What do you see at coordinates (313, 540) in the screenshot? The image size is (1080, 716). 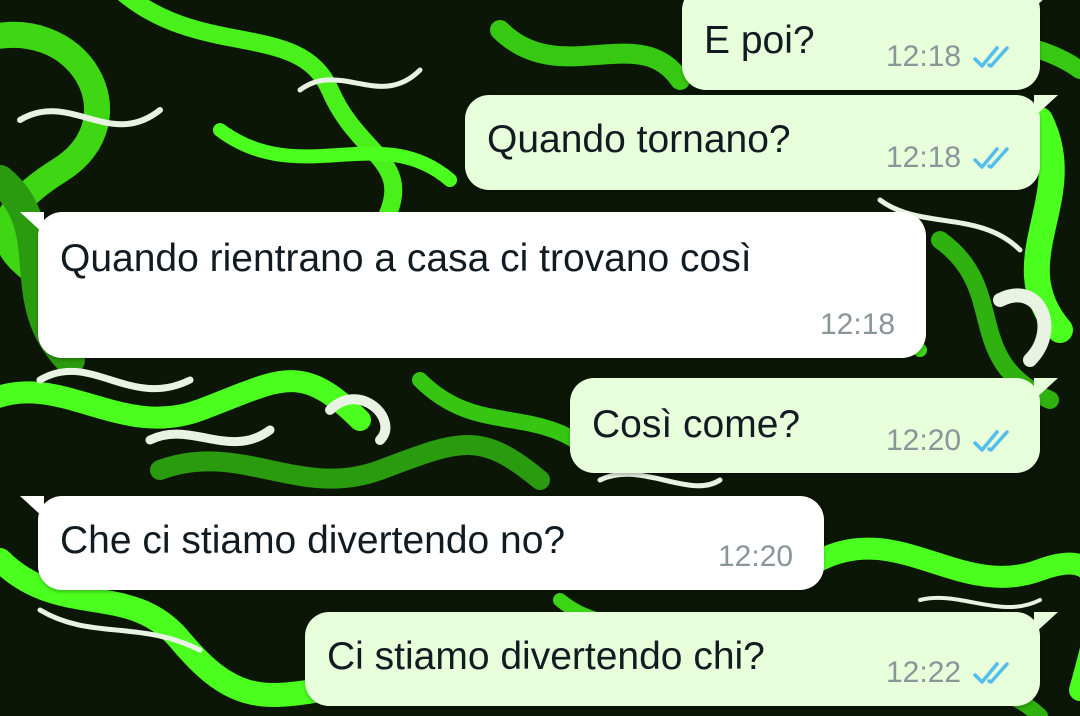 I see `message-text: Che ci stiamo divertendo no?` at bounding box center [313, 540].